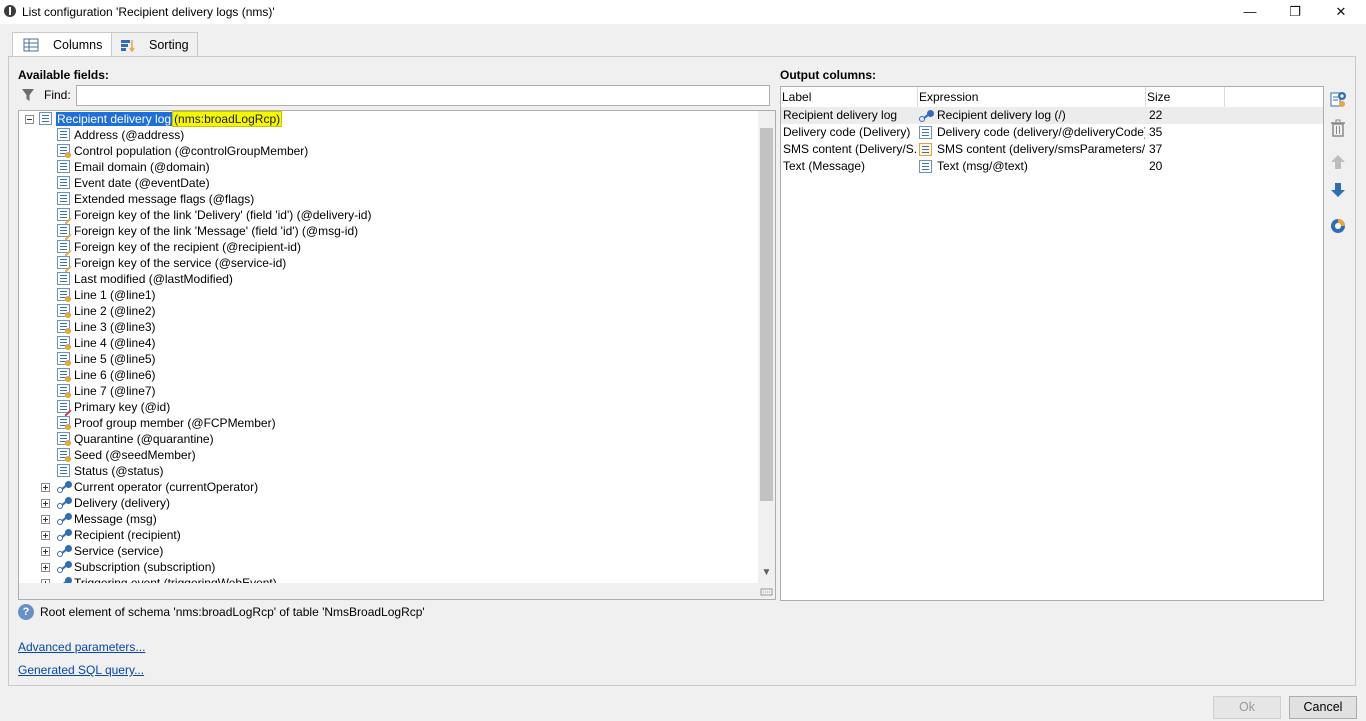 The image size is (1366, 721). What do you see at coordinates (1032, 149) in the screenshot?
I see `output-expression-cell: SMS content (delivery/smsParameters/s` at bounding box center [1032, 149].